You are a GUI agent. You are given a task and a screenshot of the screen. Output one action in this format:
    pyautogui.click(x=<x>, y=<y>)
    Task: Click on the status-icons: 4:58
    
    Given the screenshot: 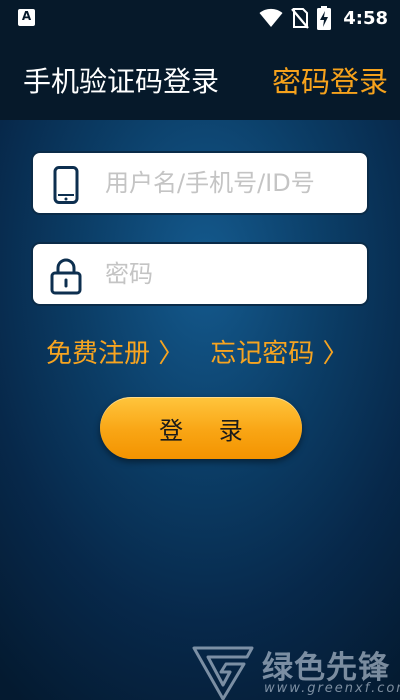 What is the action you would take?
    pyautogui.click(x=323, y=18)
    